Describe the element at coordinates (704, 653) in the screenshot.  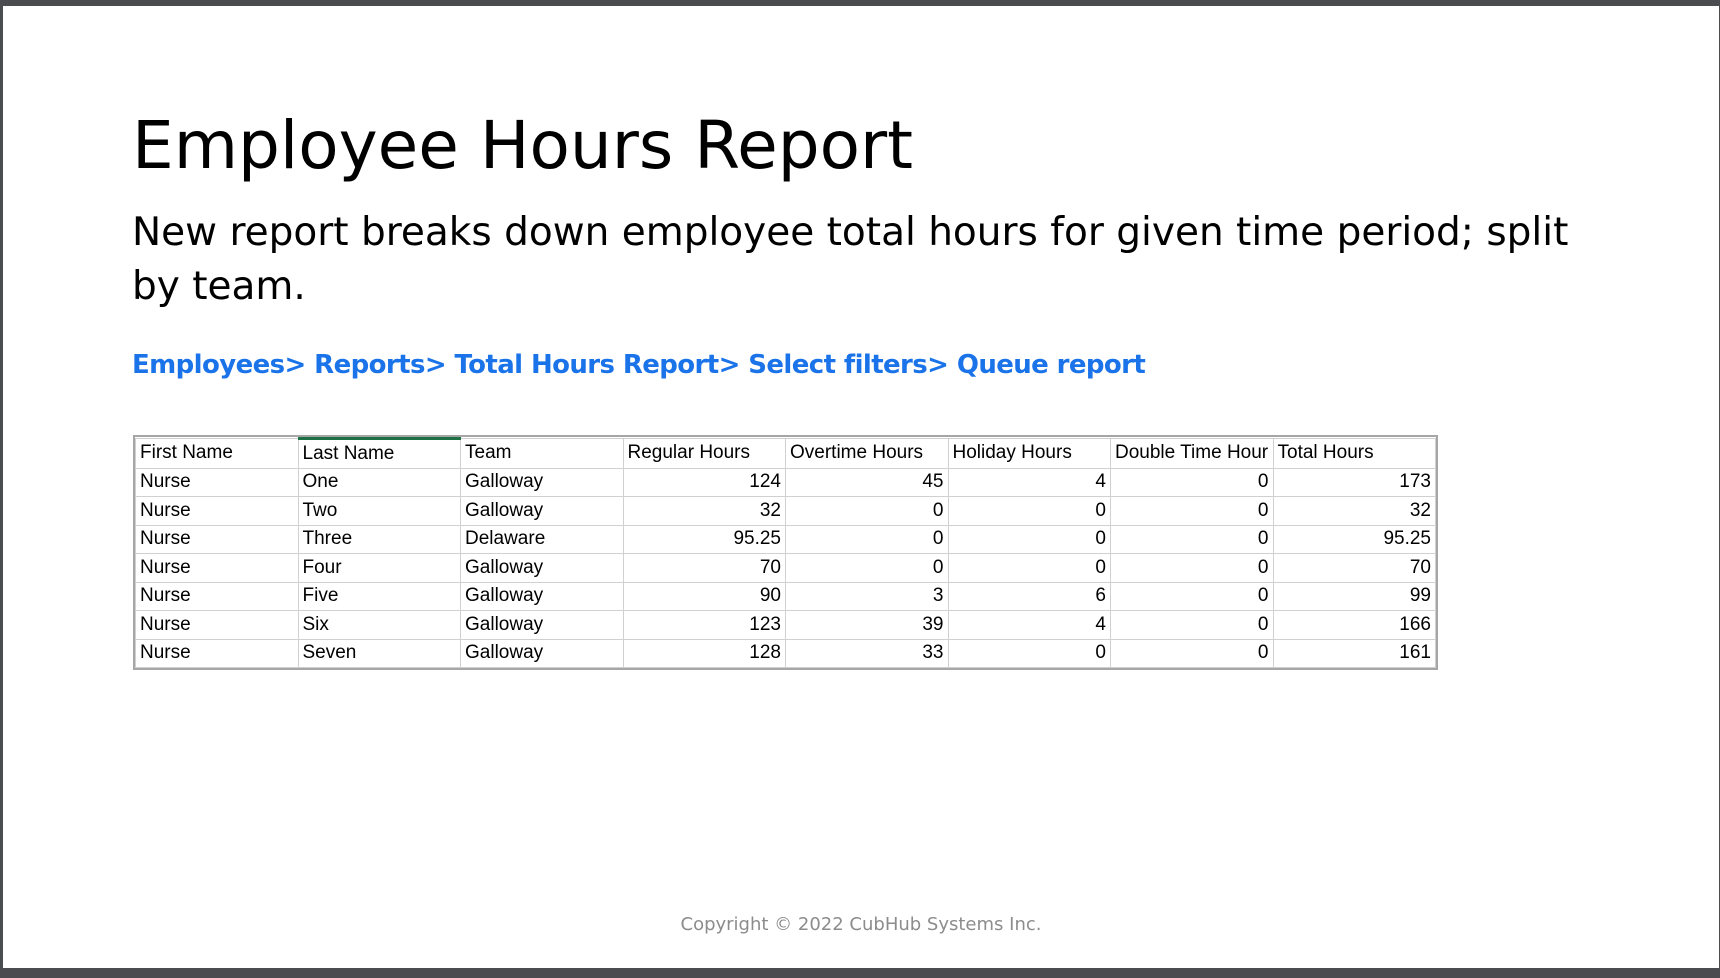
I see `cell-regular-hours: 128` at that location.